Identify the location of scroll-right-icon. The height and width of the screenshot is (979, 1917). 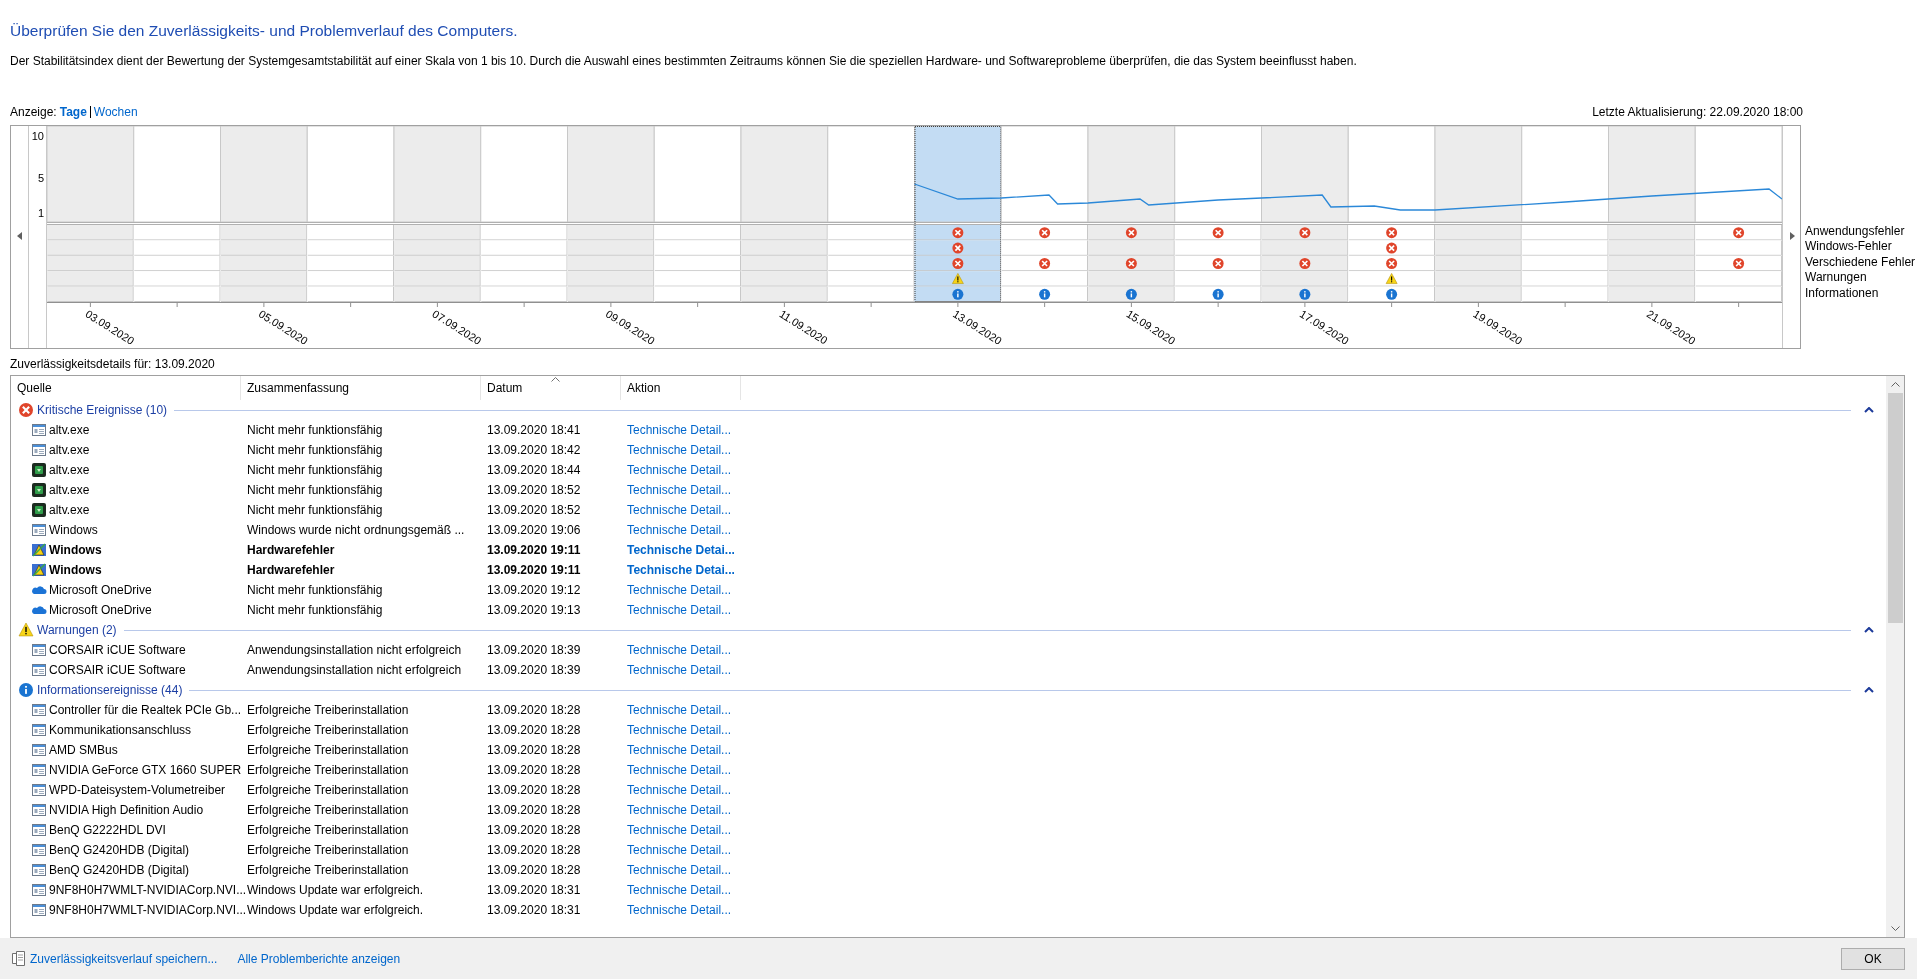
(1791, 236).